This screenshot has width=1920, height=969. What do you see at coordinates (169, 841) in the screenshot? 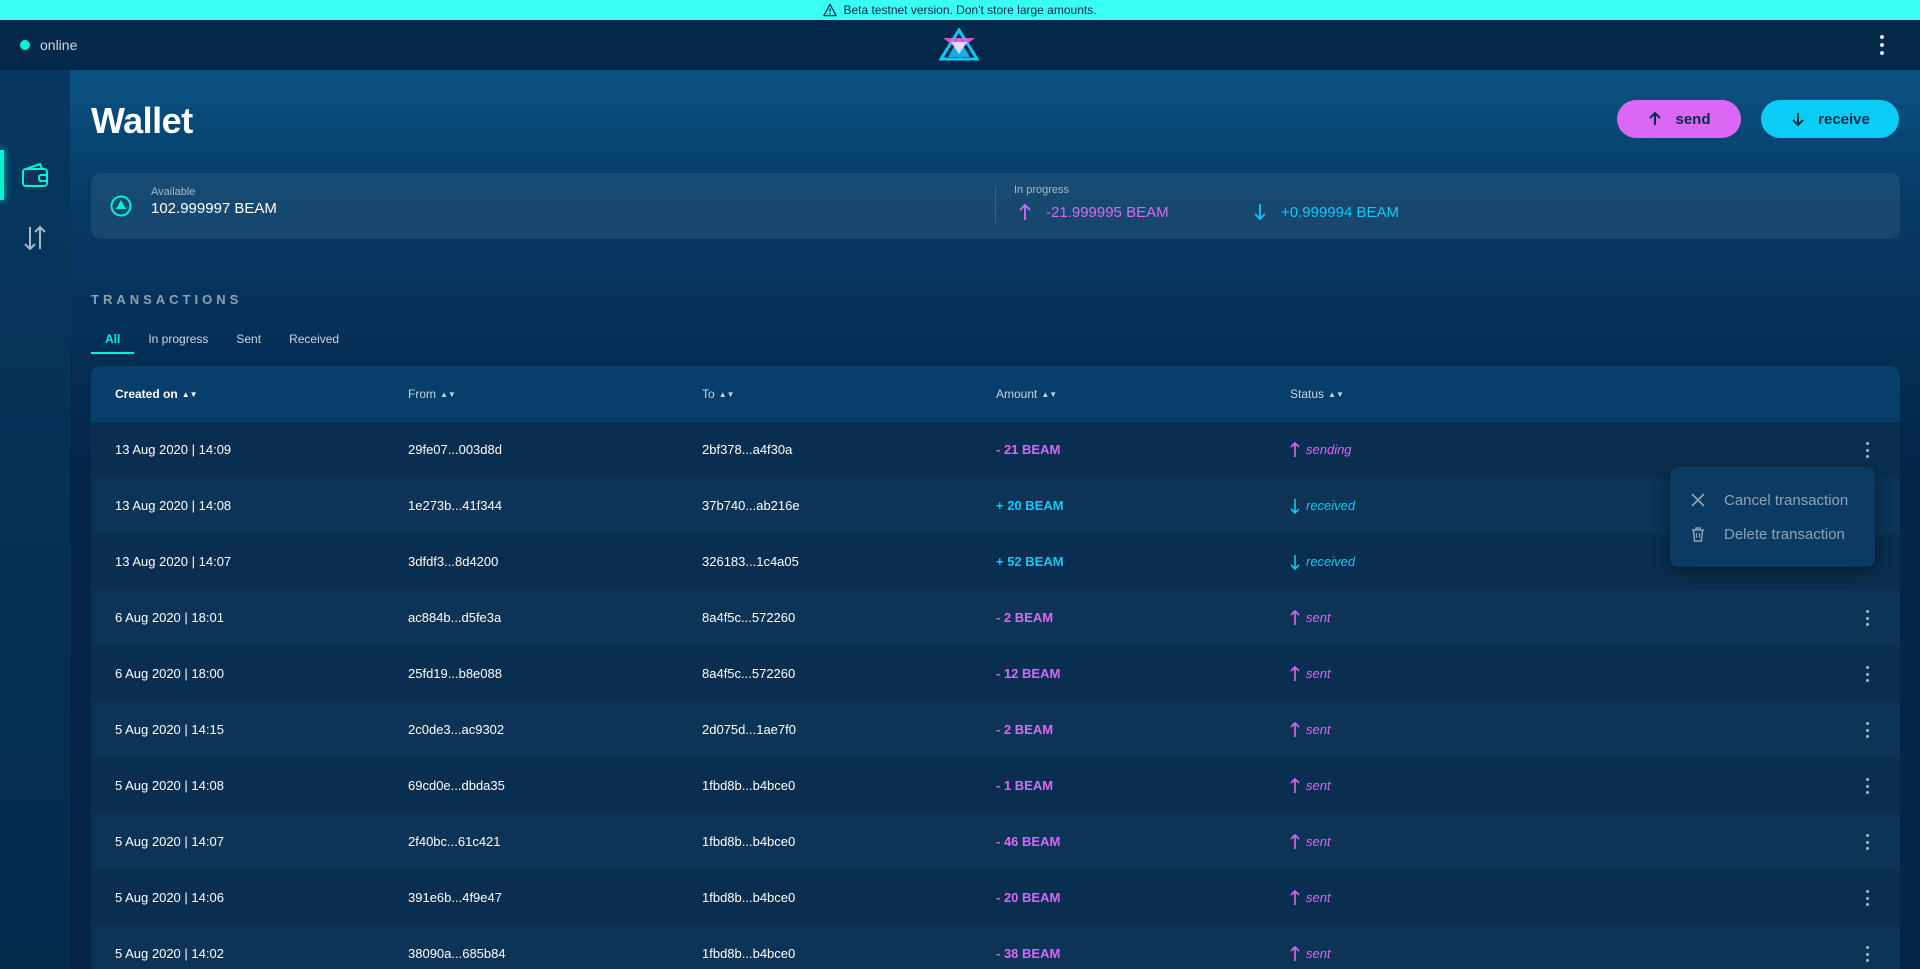
I see `cell-created-on: 5 Aug 2020 | 14:07` at bounding box center [169, 841].